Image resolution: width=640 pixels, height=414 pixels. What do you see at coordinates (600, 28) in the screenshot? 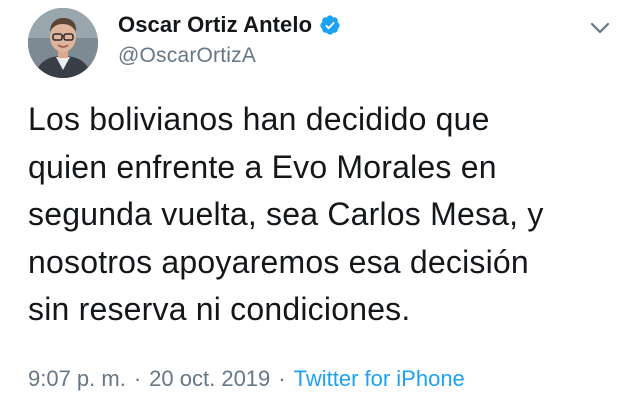
I see `chevron-down-icon` at bounding box center [600, 28].